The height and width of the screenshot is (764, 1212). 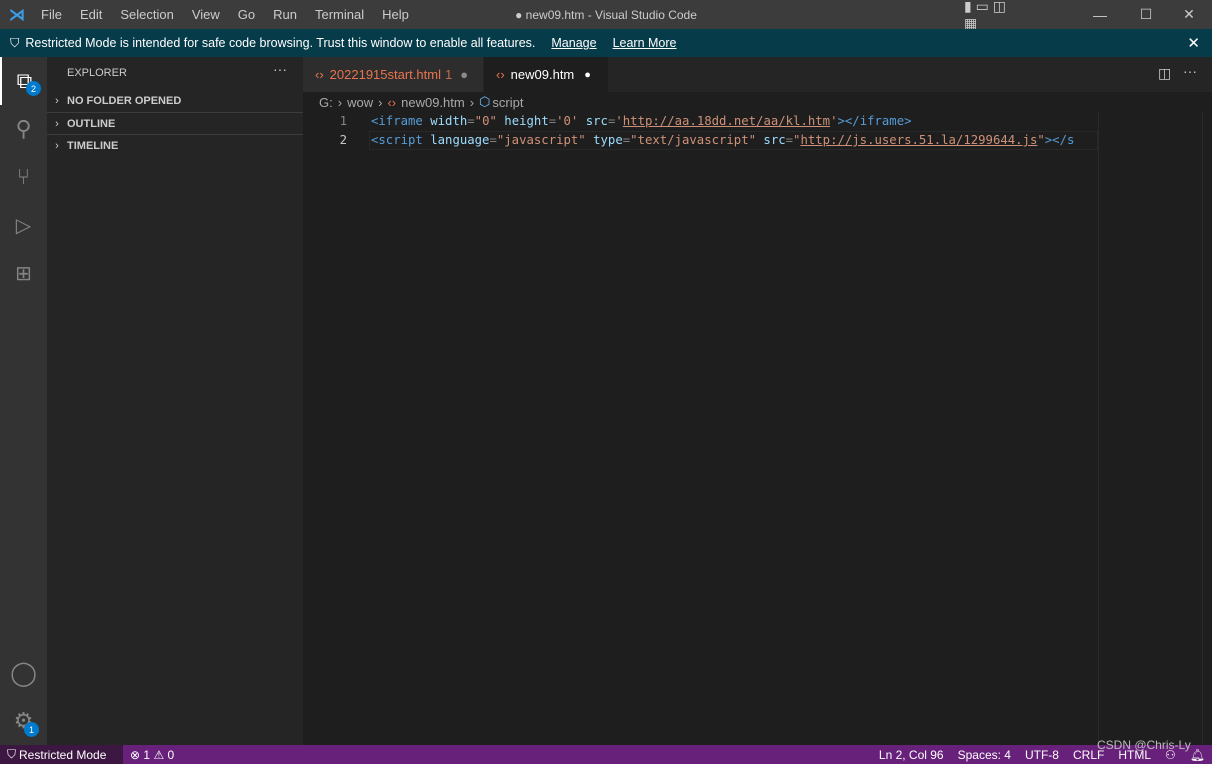 I want to click on code-token: ", so click(x=1041, y=140).